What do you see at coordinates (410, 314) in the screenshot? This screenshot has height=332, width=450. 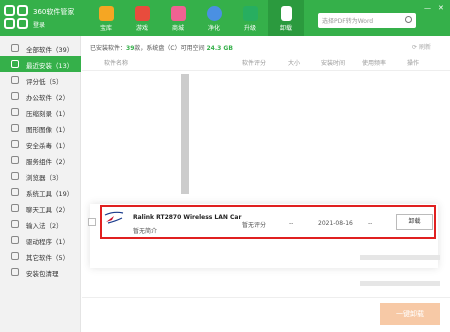 I see `uninstall-all-button: 一键卸载` at bounding box center [410, 314].